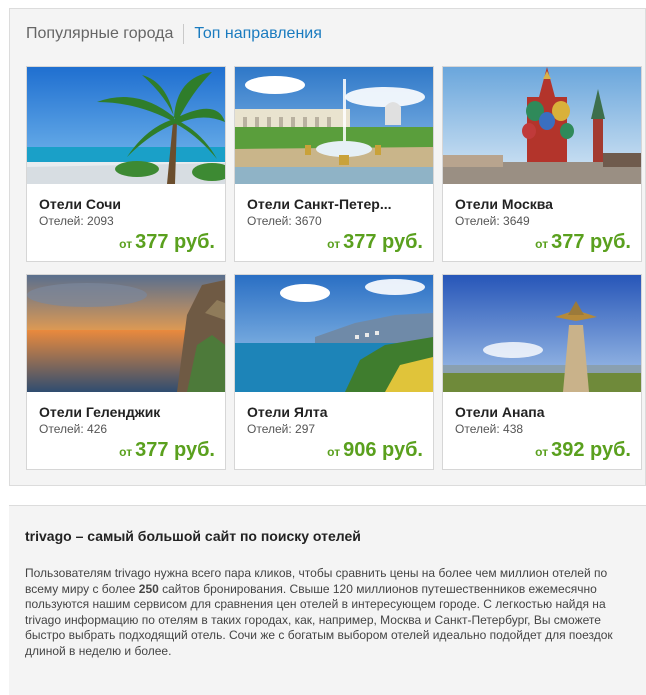  Describe the element at coordinates (80, 204) in the screenshot. I see `city-name: Отели Сочи` at that location.